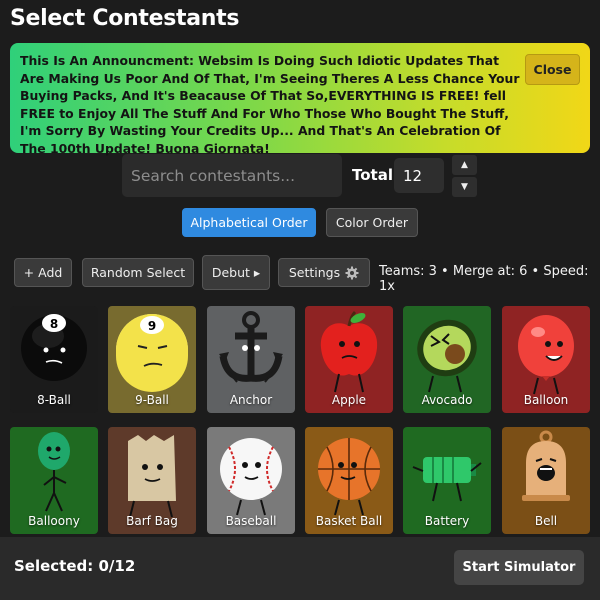 The height and width of the screenshot is (600, 600). What do you see at coordinates (519, 567) in the screenshot?
I see `start-simulator-button: Start Simulator` at bounding box center [519, 567].